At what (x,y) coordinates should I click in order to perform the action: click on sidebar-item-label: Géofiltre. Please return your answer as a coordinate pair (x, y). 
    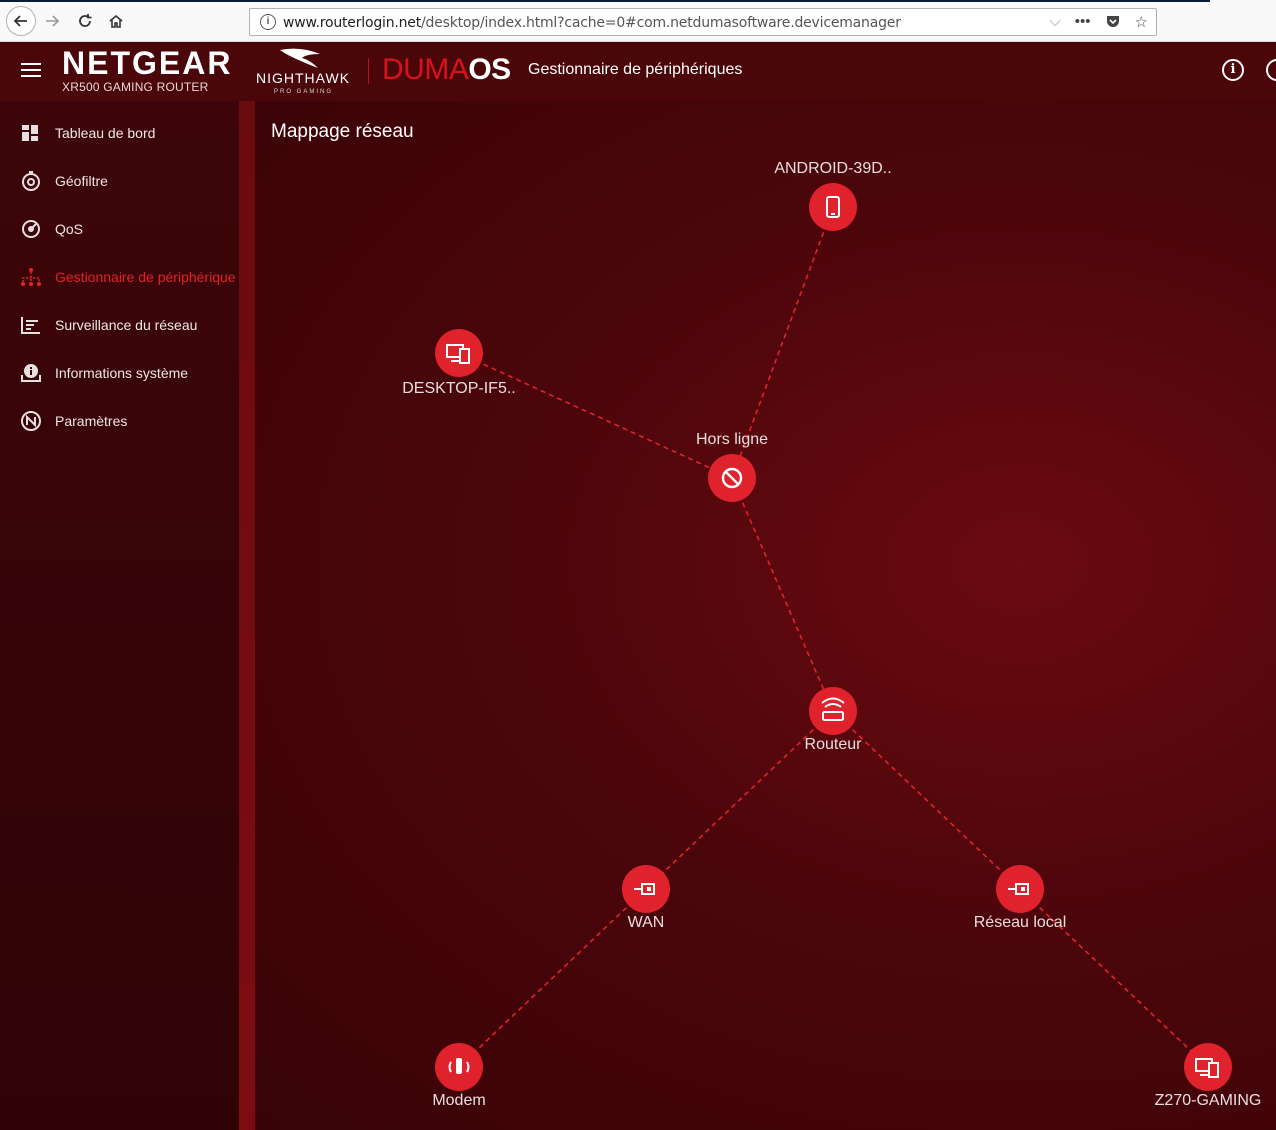
    Looking at the image, I should click on (81, 181).